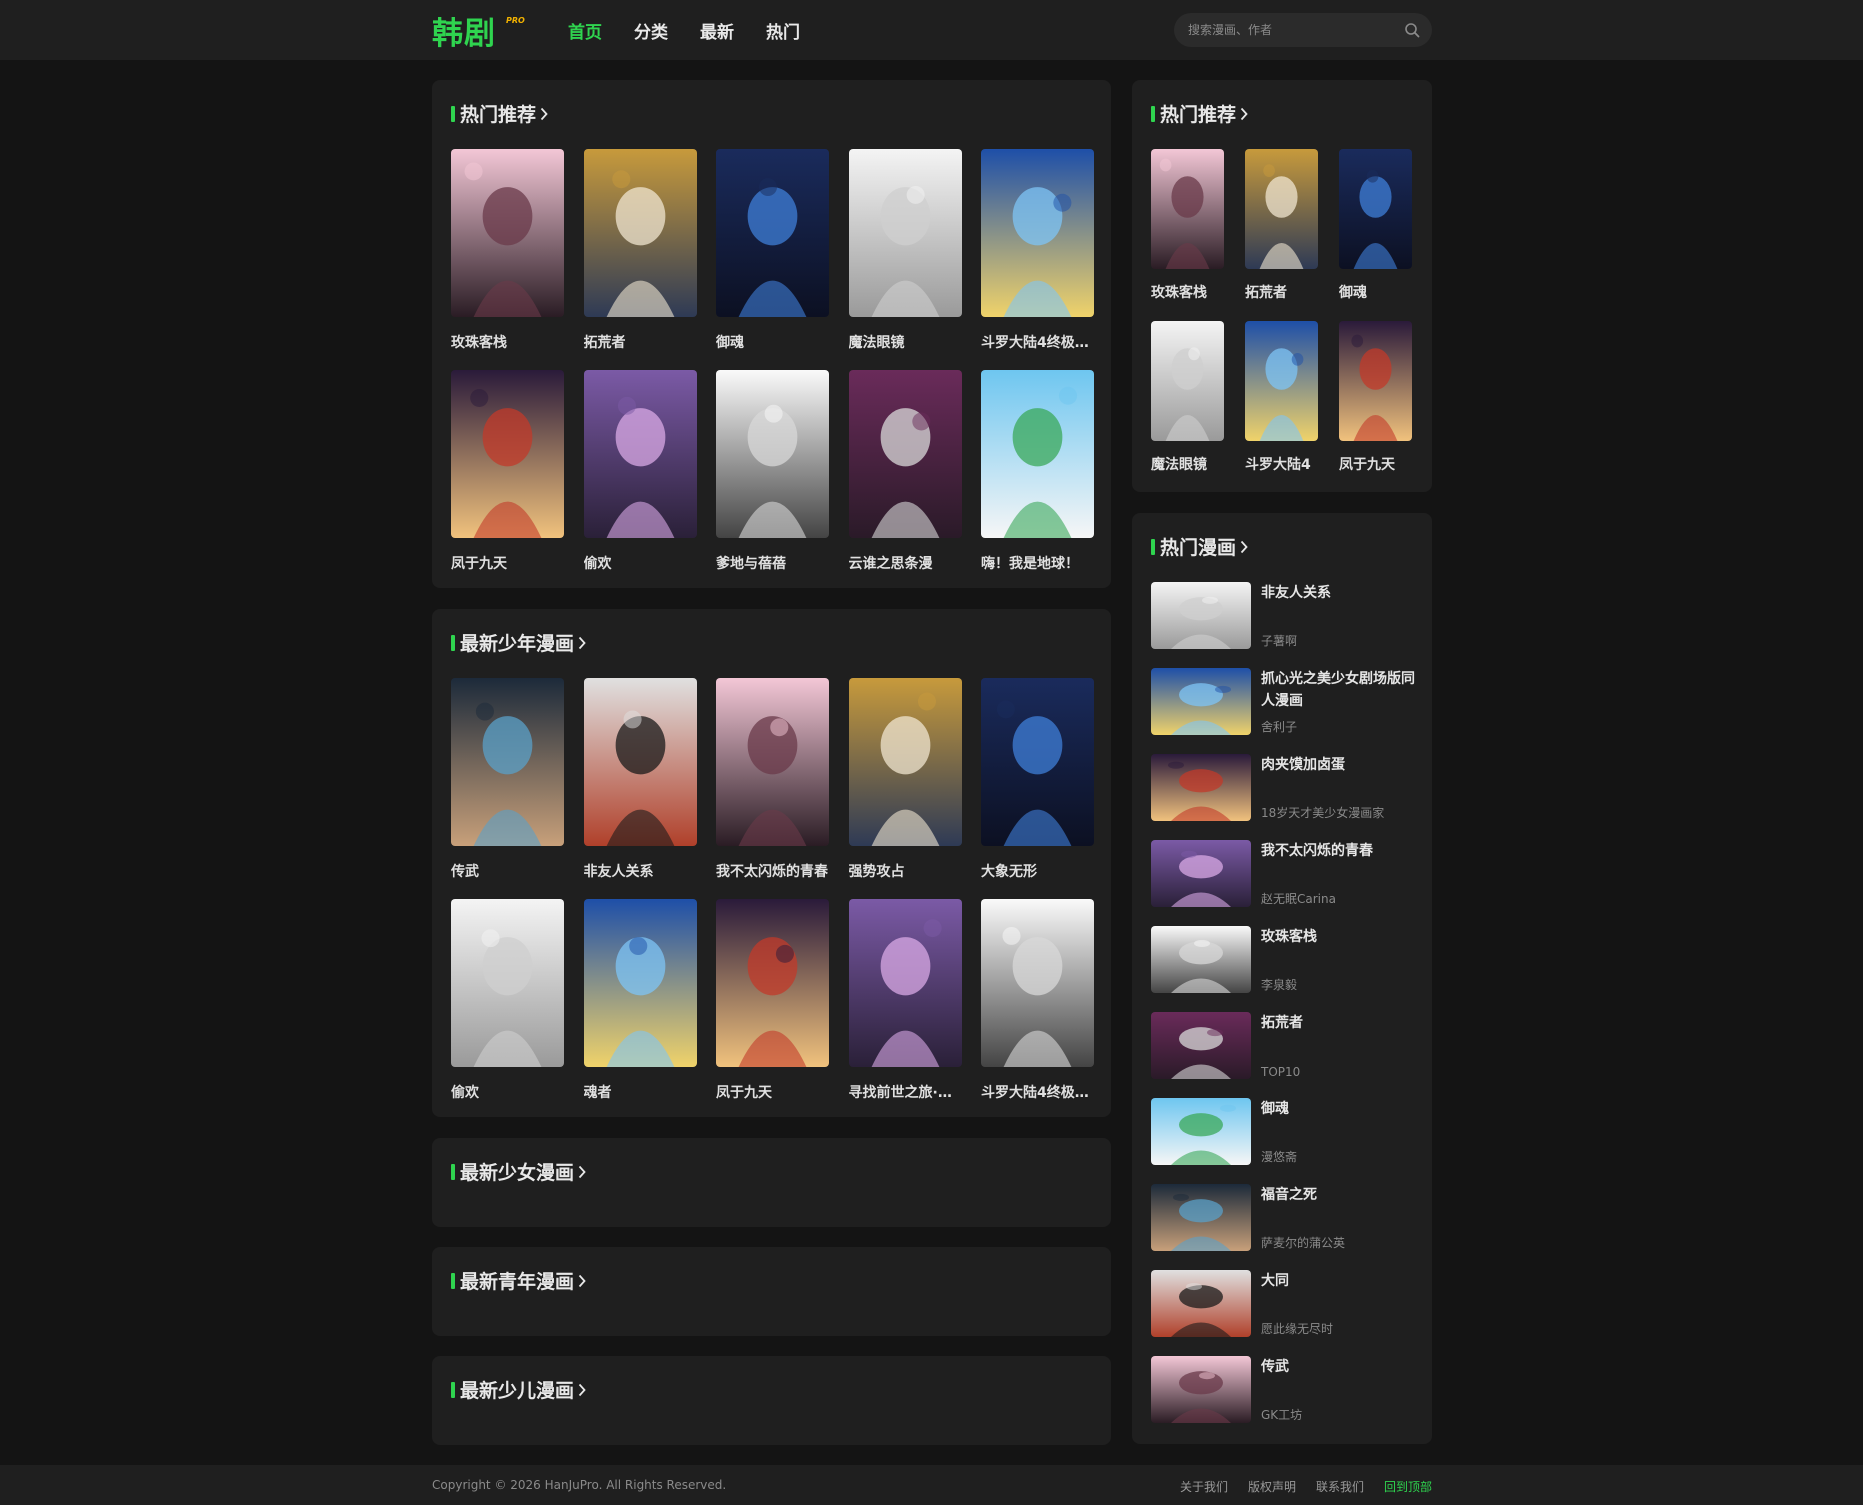 This screenshot has width=1863, height=1505. I want to click on nav-home: 首页, so click(585, 30).